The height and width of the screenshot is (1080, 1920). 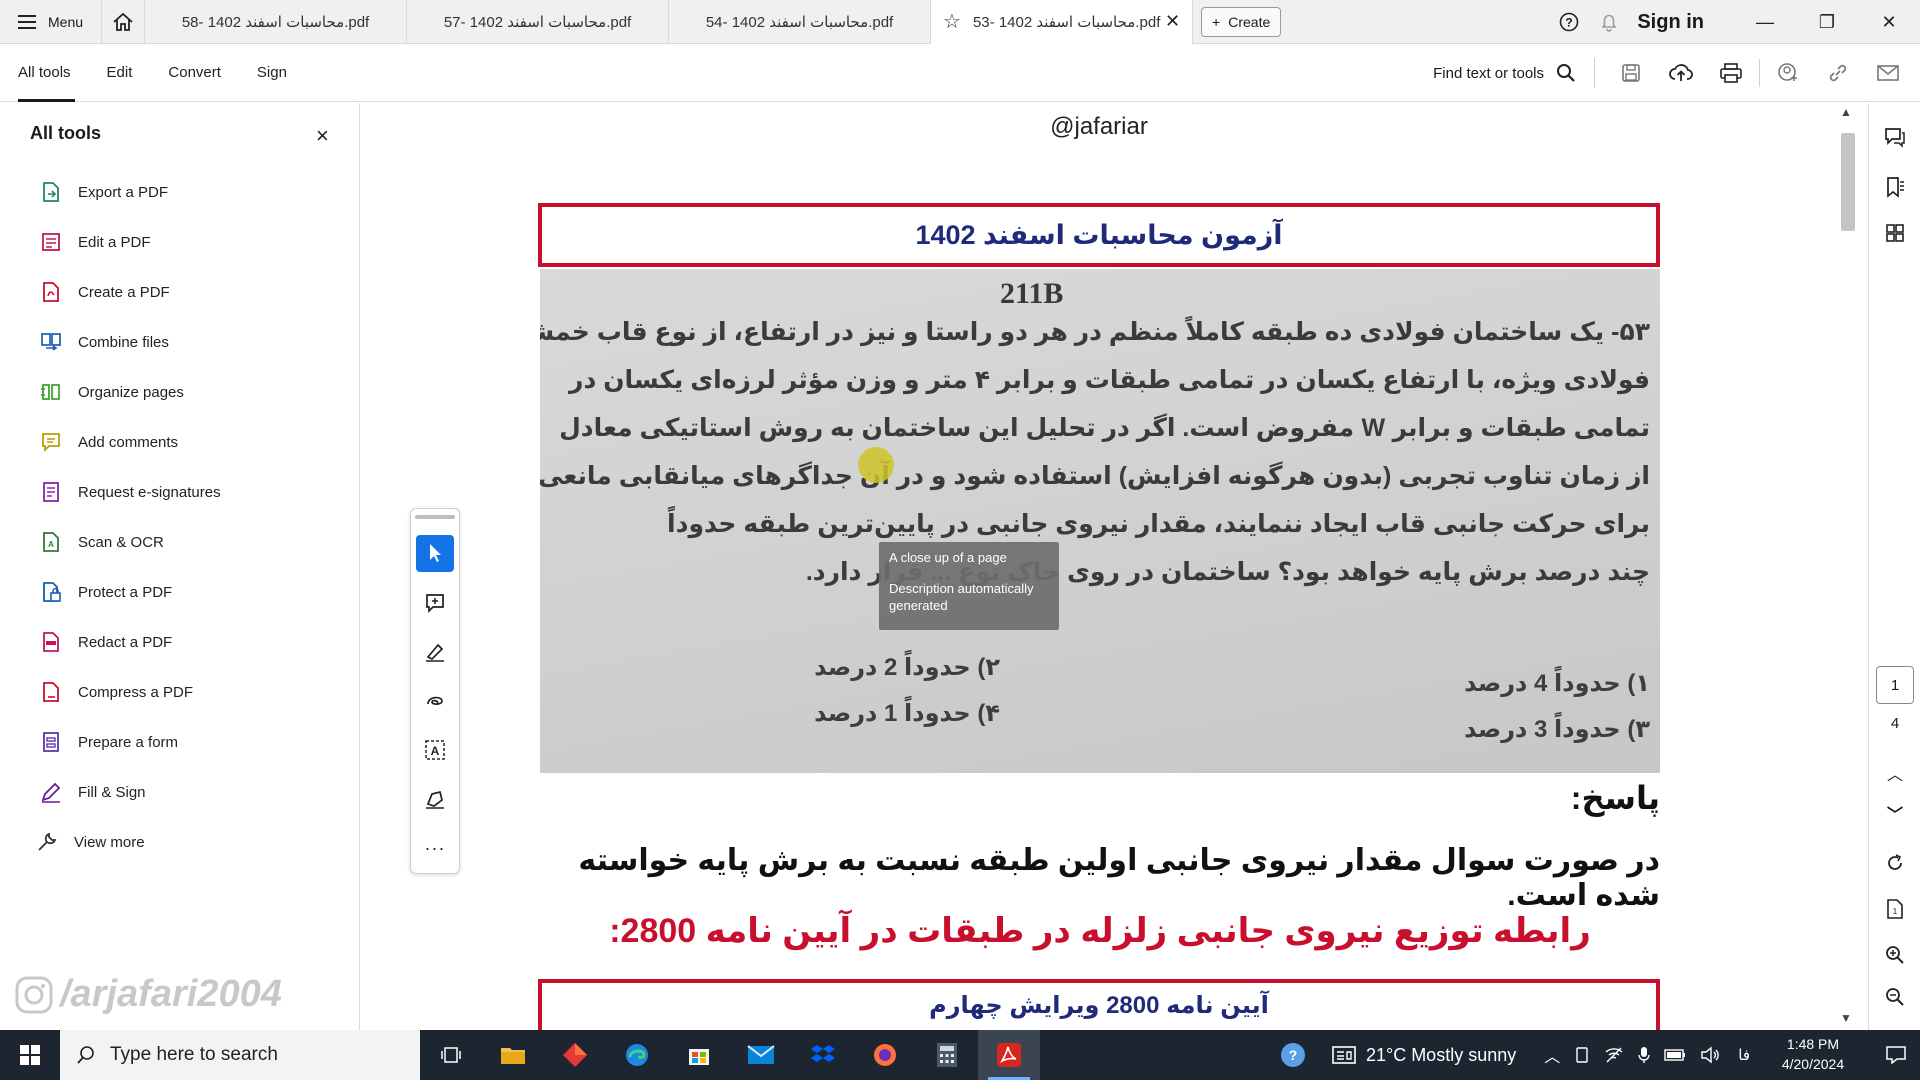 I want to click on tool-create-pdf: Create a PDF, so click(x=130, y=292).